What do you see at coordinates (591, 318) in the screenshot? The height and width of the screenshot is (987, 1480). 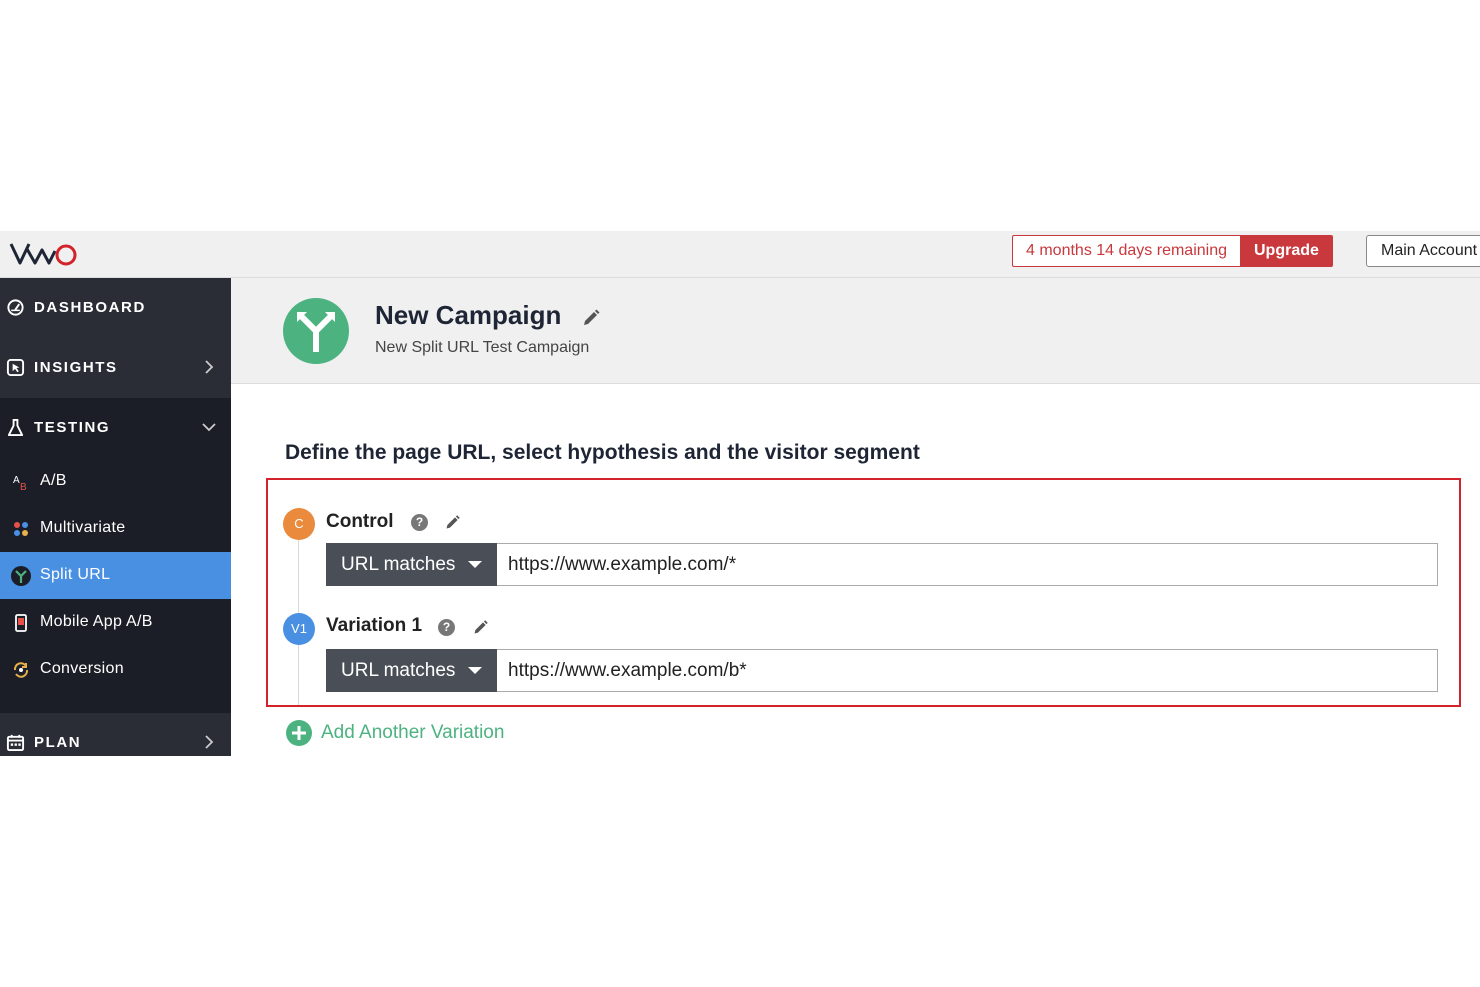 I see `edit-title-icon` at bounding box center [591, 318].